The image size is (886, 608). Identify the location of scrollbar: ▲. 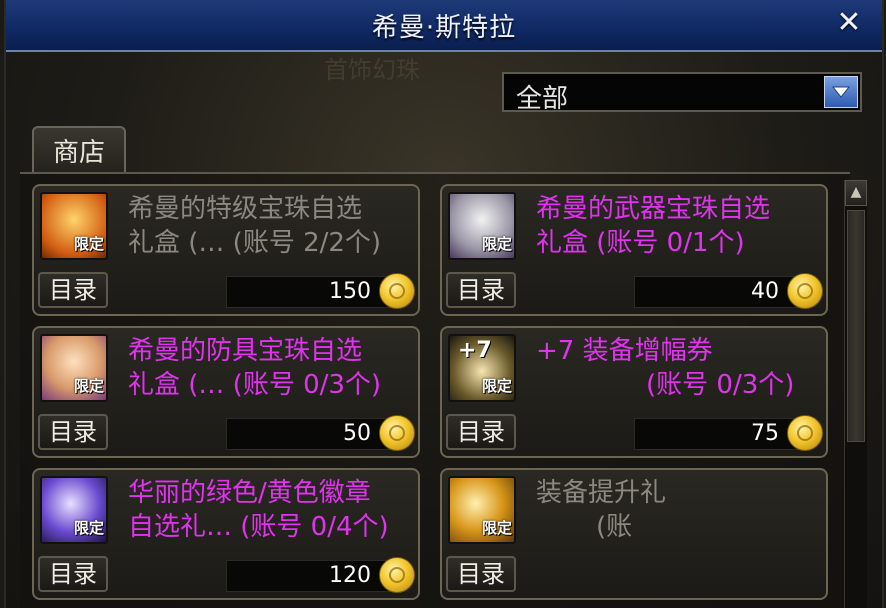
(855, 394).